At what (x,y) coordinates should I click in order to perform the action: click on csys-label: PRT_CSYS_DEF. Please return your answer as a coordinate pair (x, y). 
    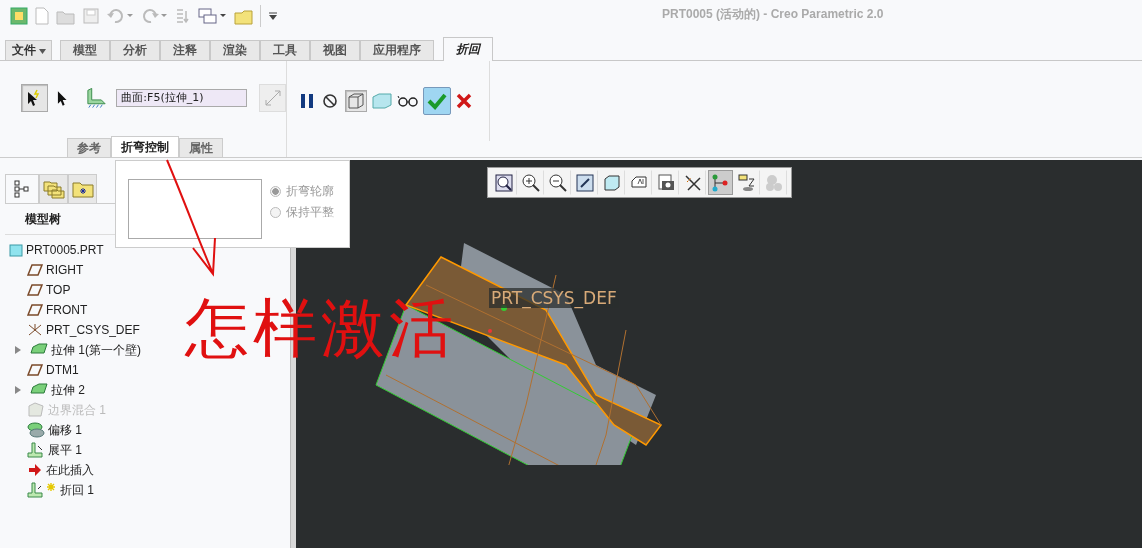
    Looking at the image, I should click on (554, 298).